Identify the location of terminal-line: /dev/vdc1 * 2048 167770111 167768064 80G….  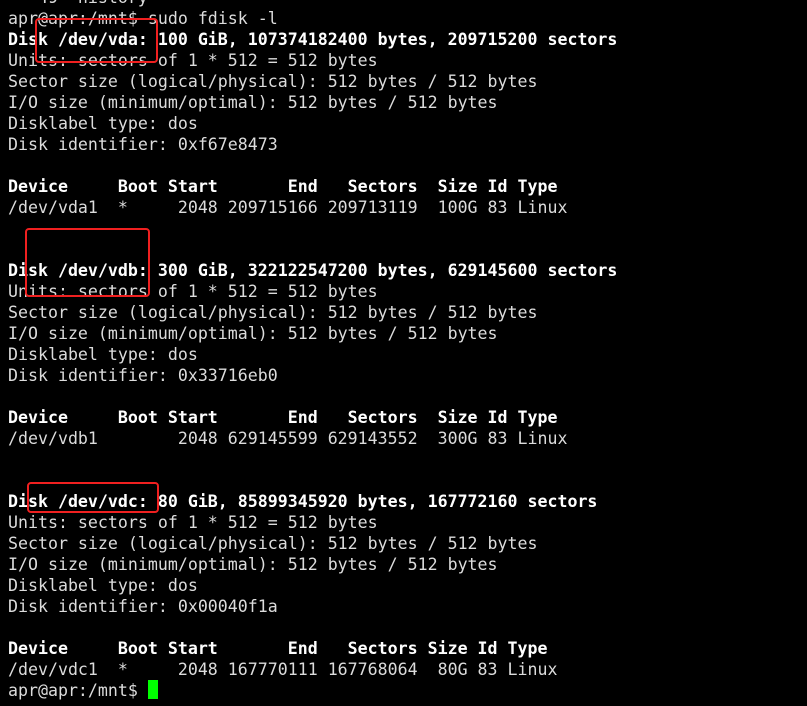
(283, 669).